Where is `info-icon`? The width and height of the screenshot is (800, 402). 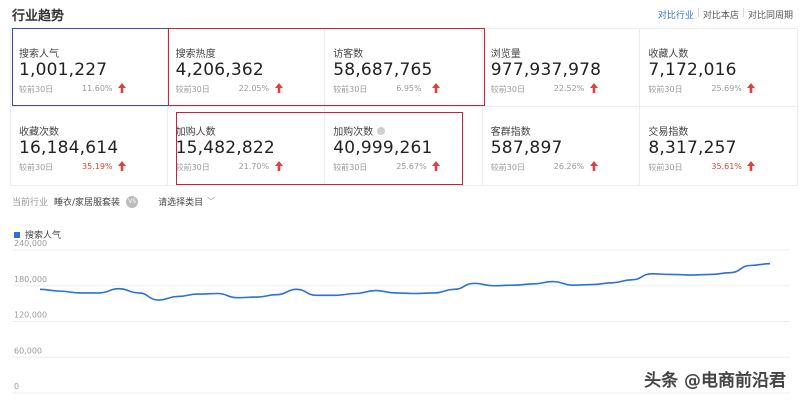
info-icon is located at coordinates (381, 130).